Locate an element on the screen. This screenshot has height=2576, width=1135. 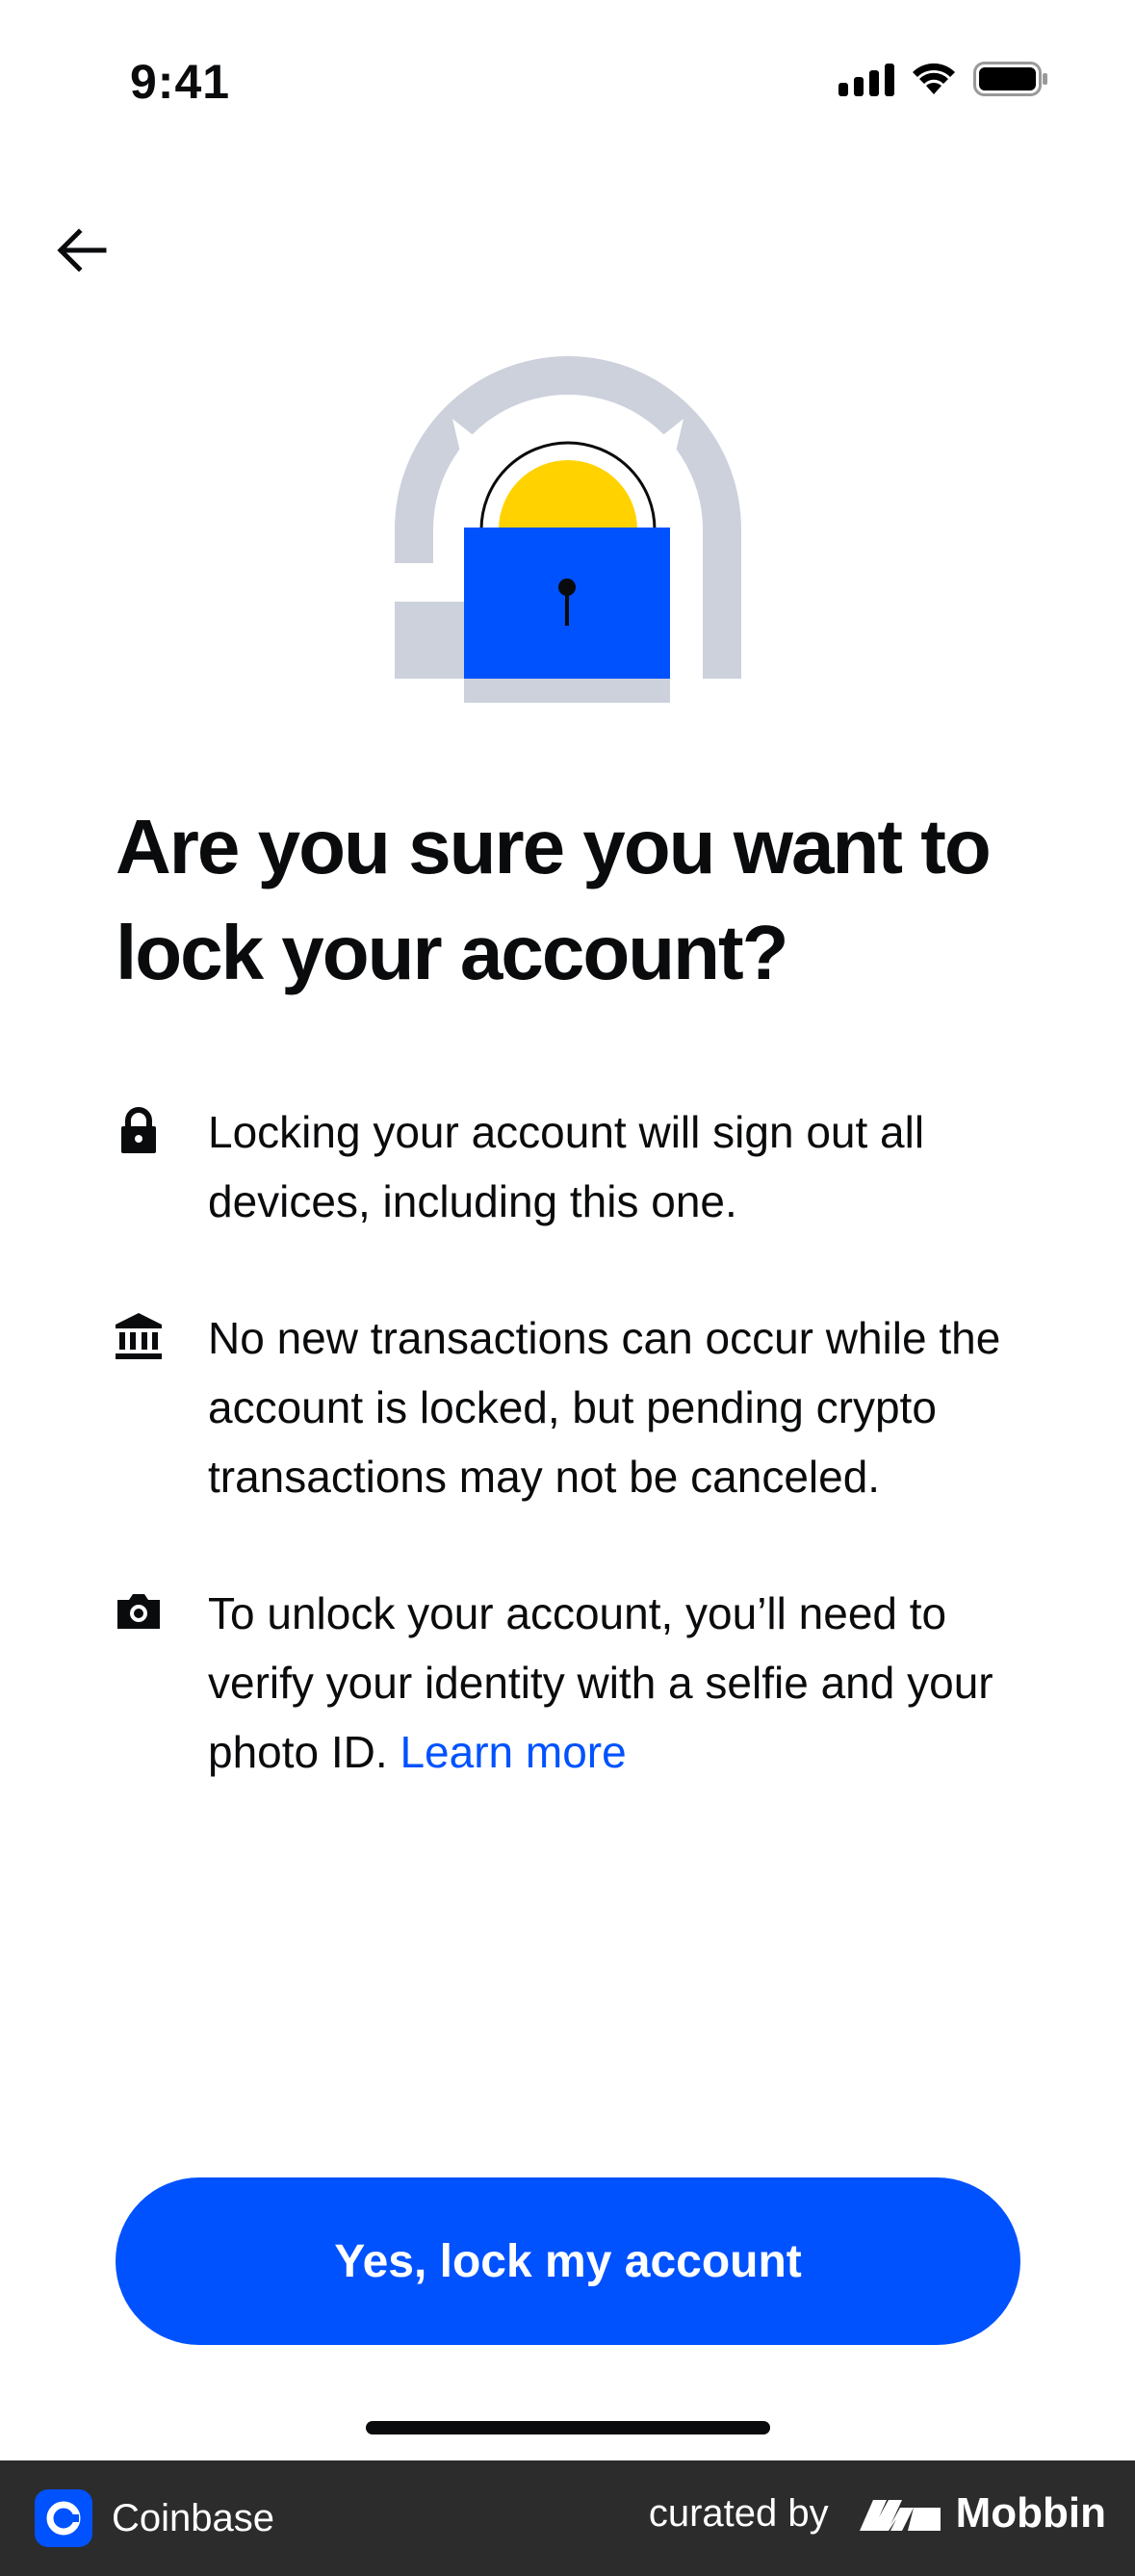
arrow-left-icon is located at coordinates (82, 250).